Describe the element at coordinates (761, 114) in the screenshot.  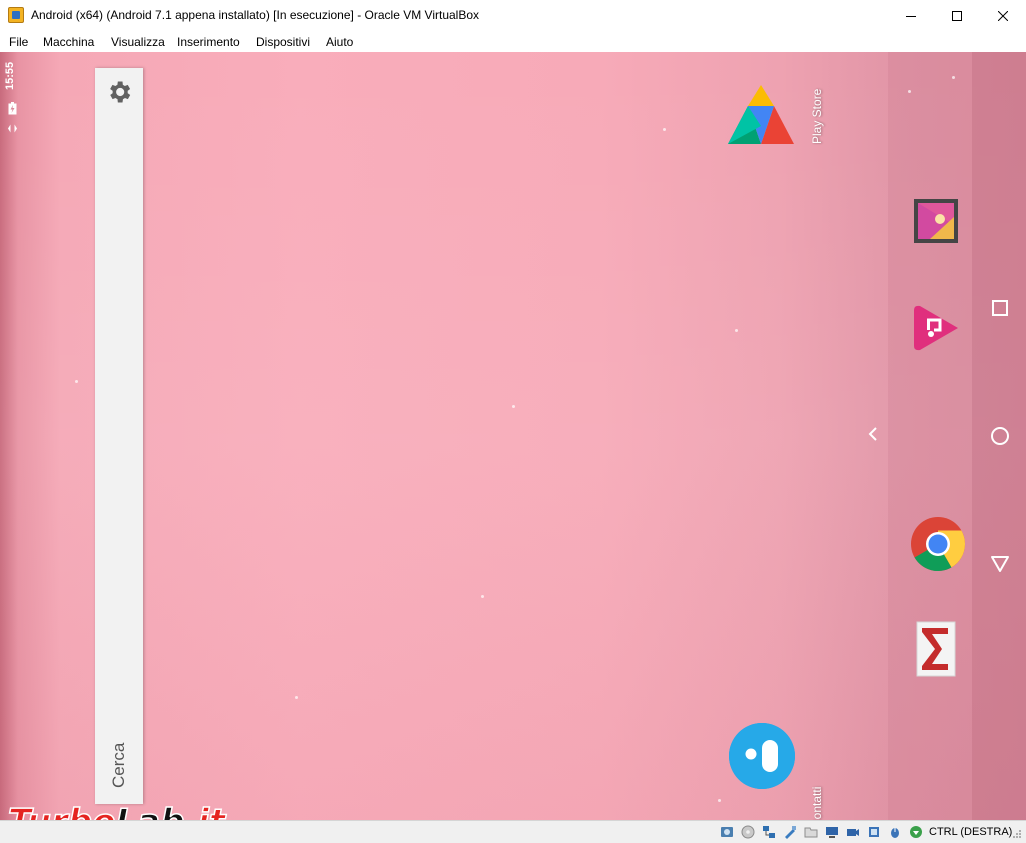
I see `play-store-icon` at that location.